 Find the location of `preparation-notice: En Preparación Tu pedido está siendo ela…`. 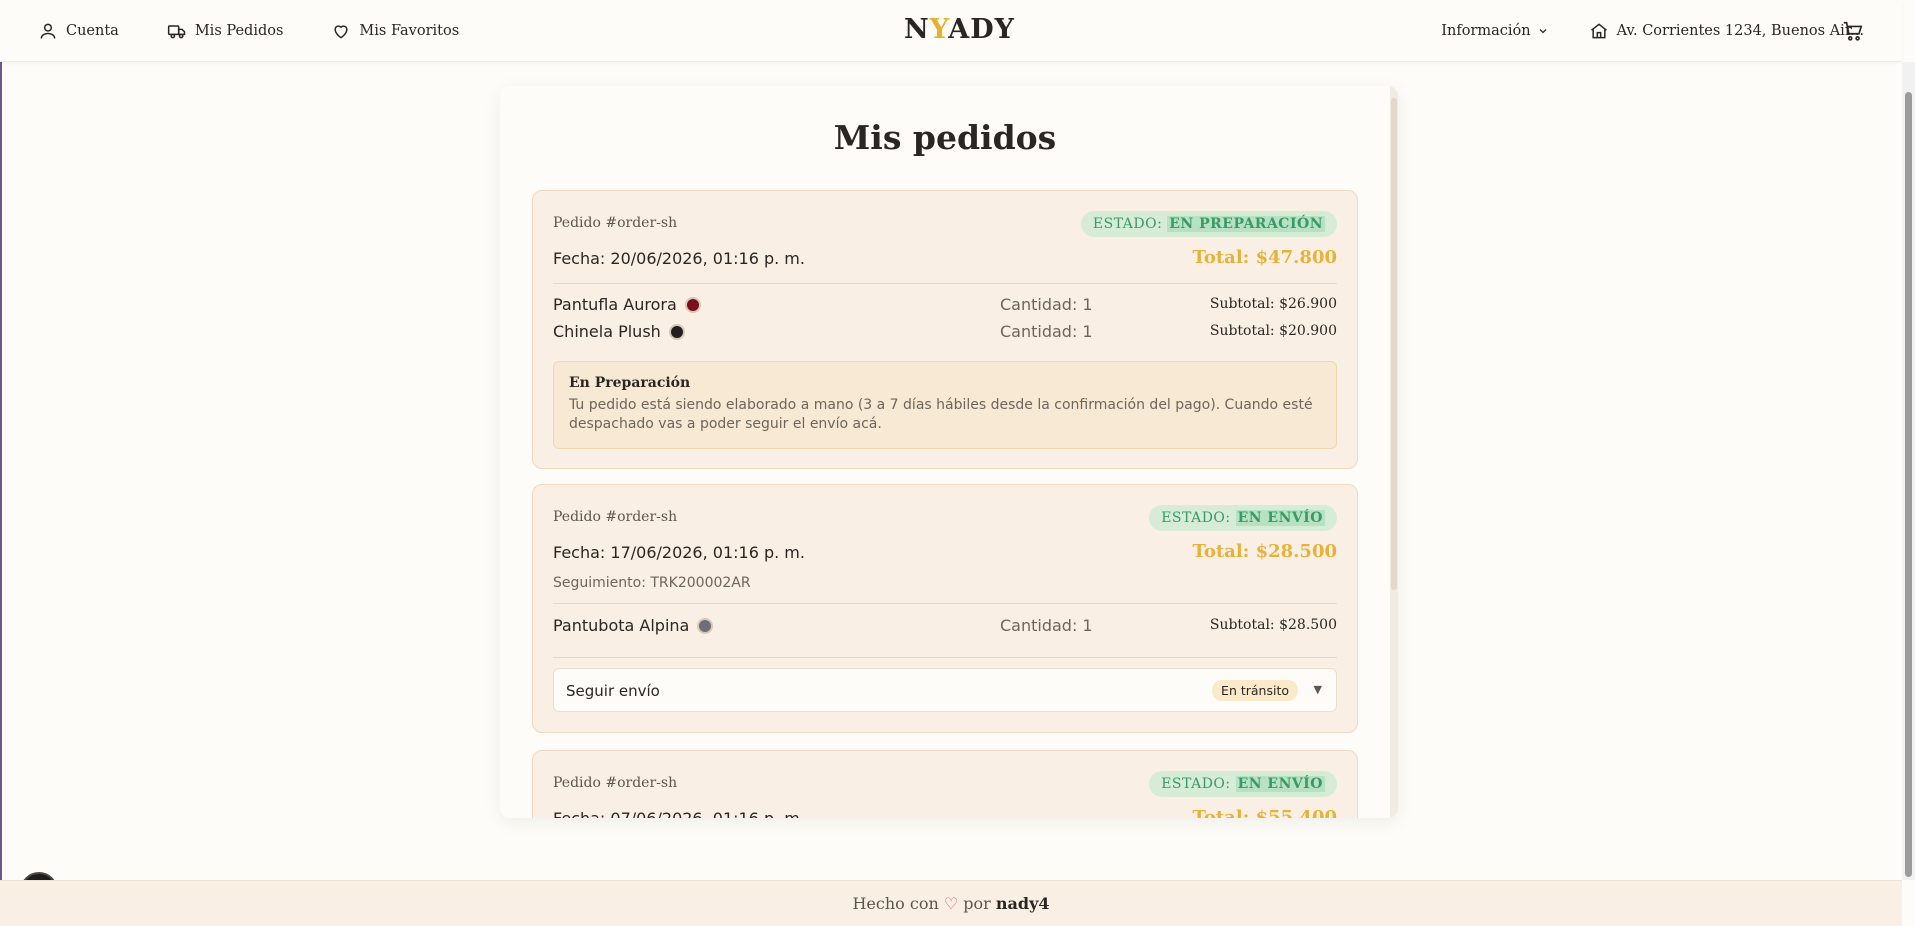

preparation-notice: En Preparación Tu pedido está siendo ela… is located at coordinates (945, 405).